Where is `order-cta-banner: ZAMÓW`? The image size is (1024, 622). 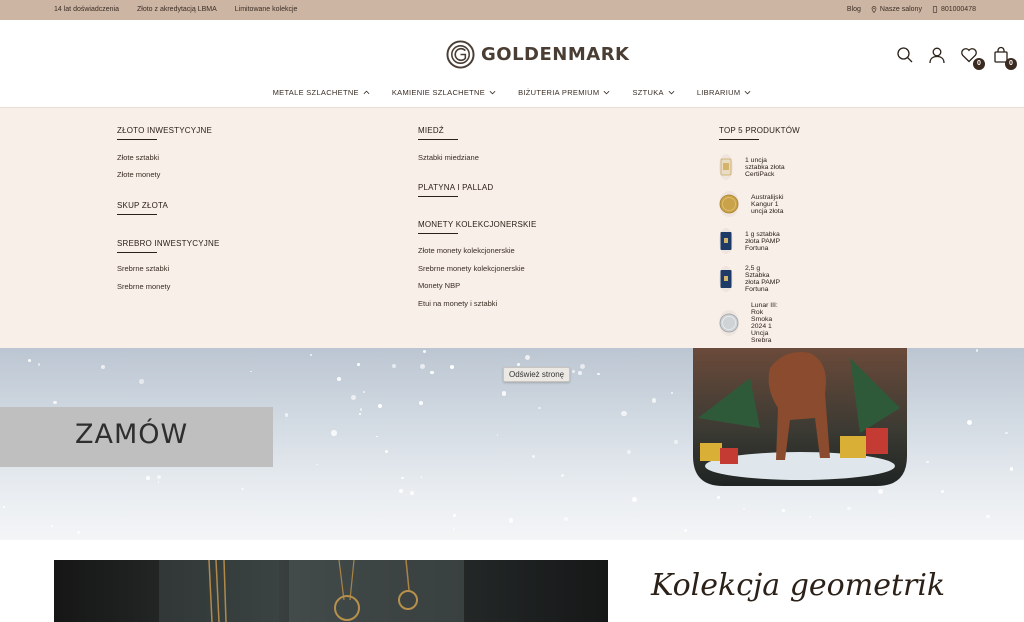 order-cta-banner: ZAMÓW is located at coordinates (136, 437).